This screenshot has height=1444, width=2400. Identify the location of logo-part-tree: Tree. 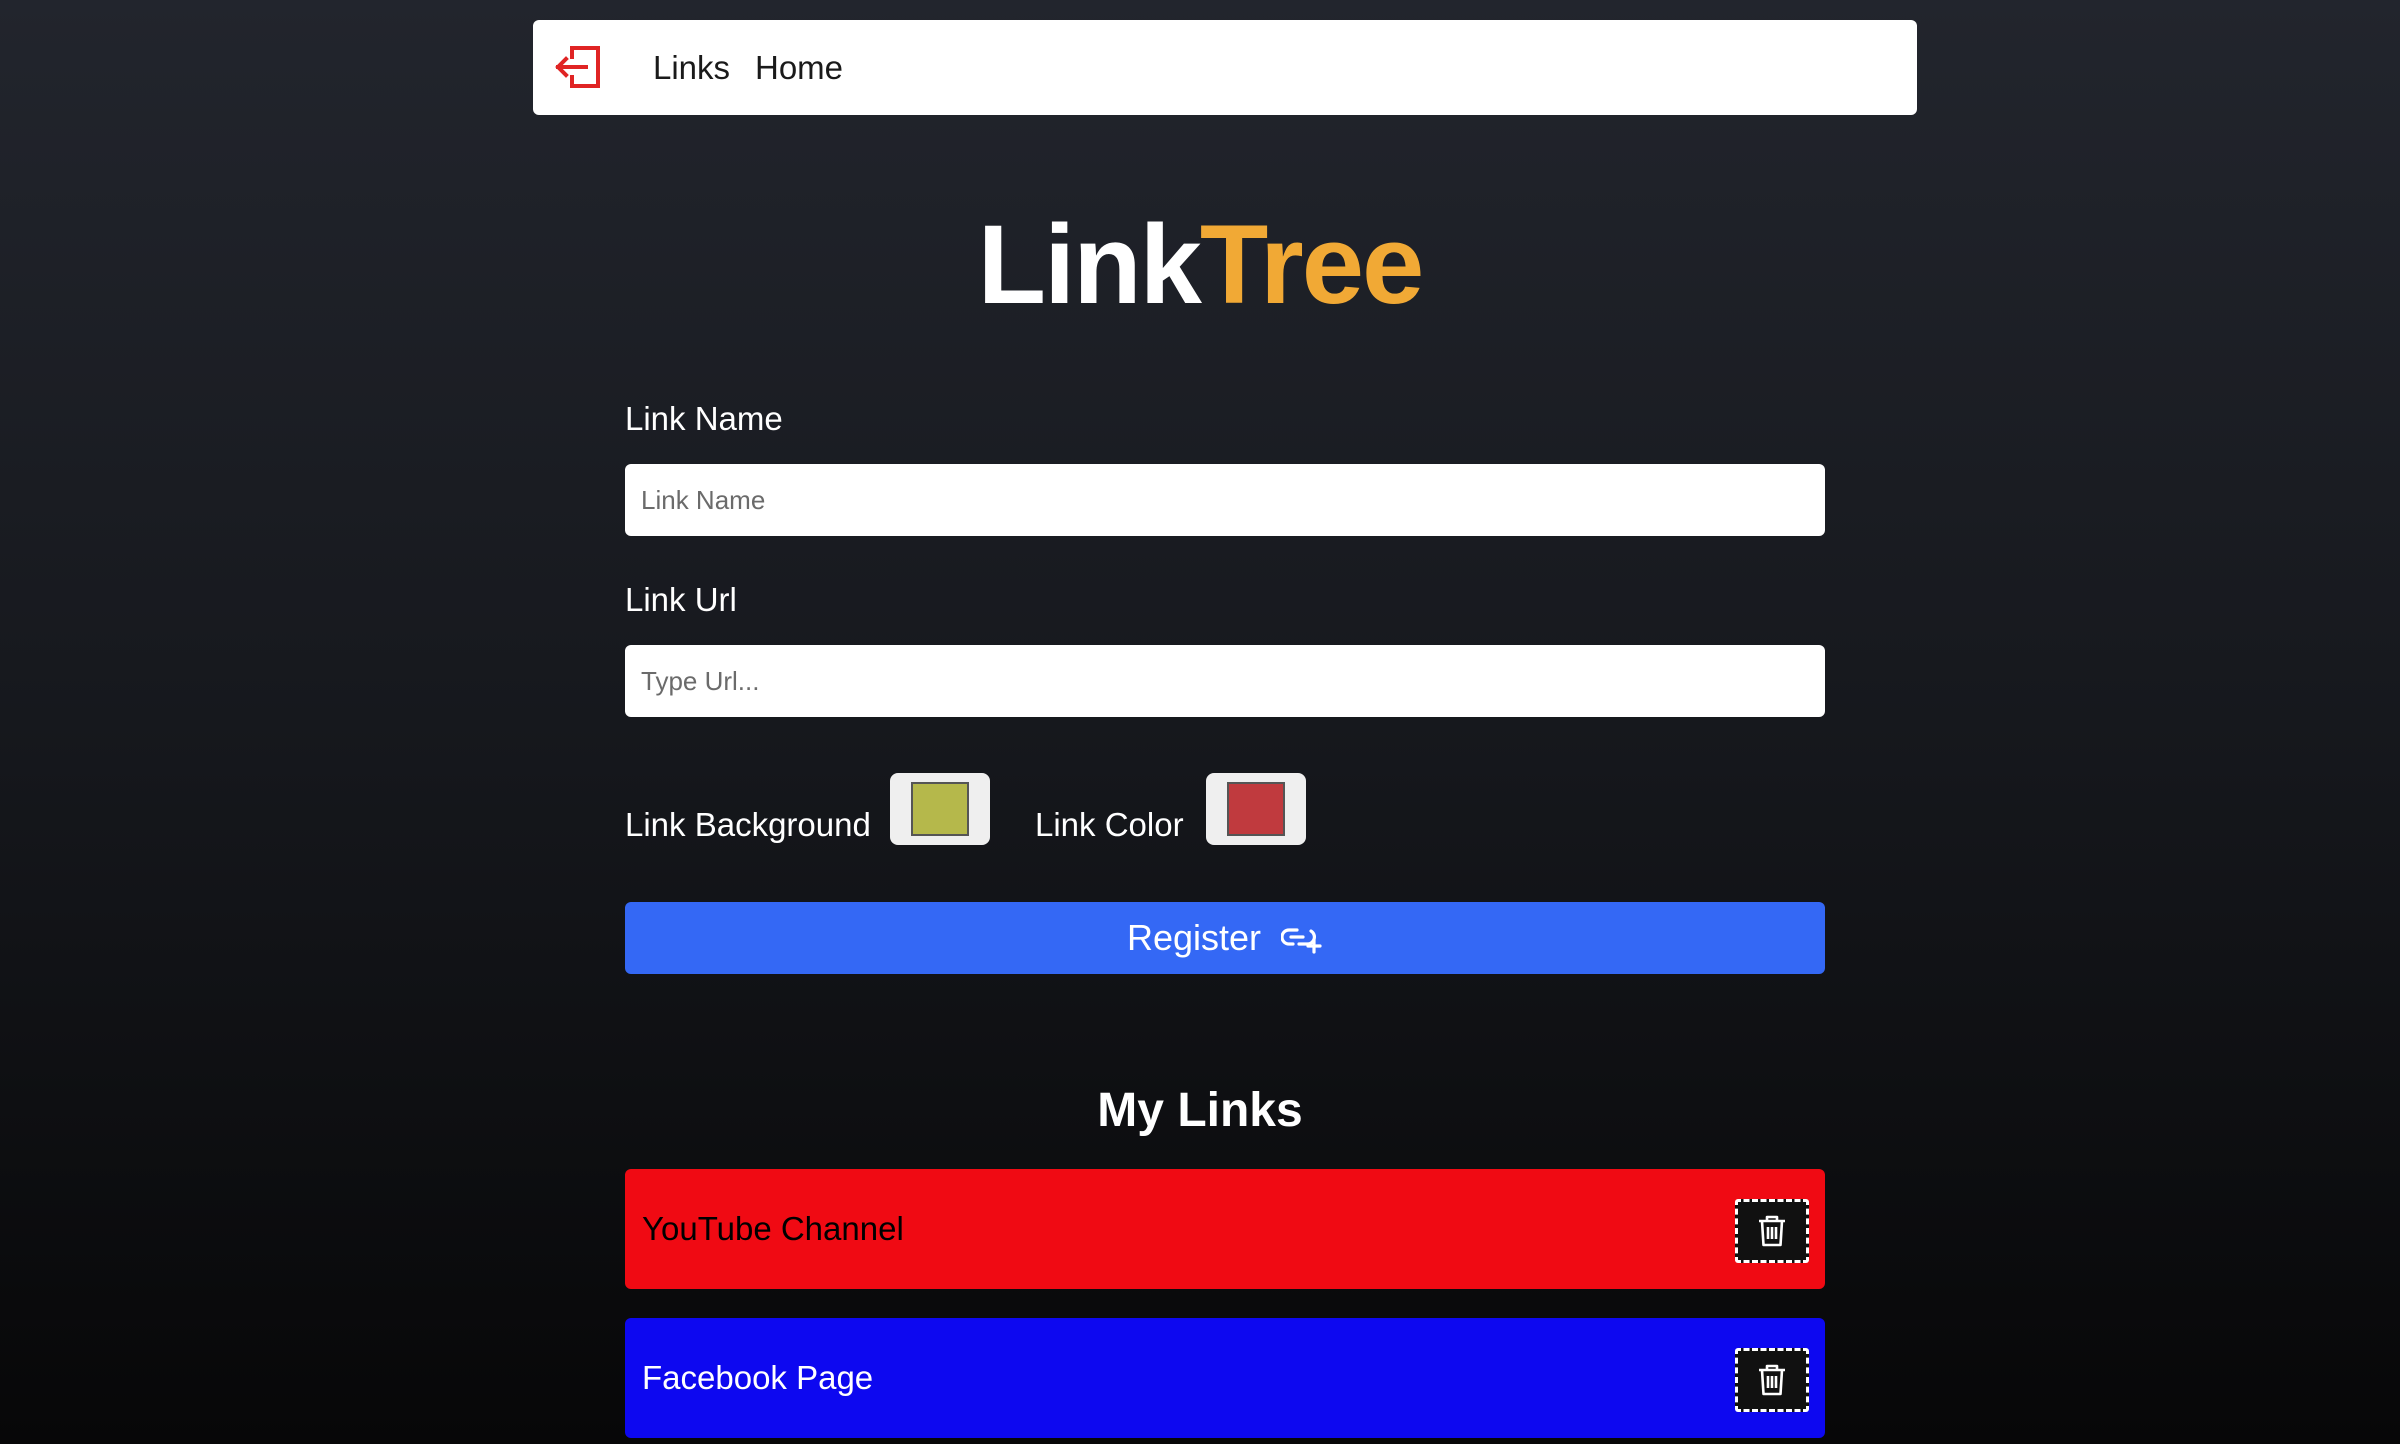
(1311, 264).